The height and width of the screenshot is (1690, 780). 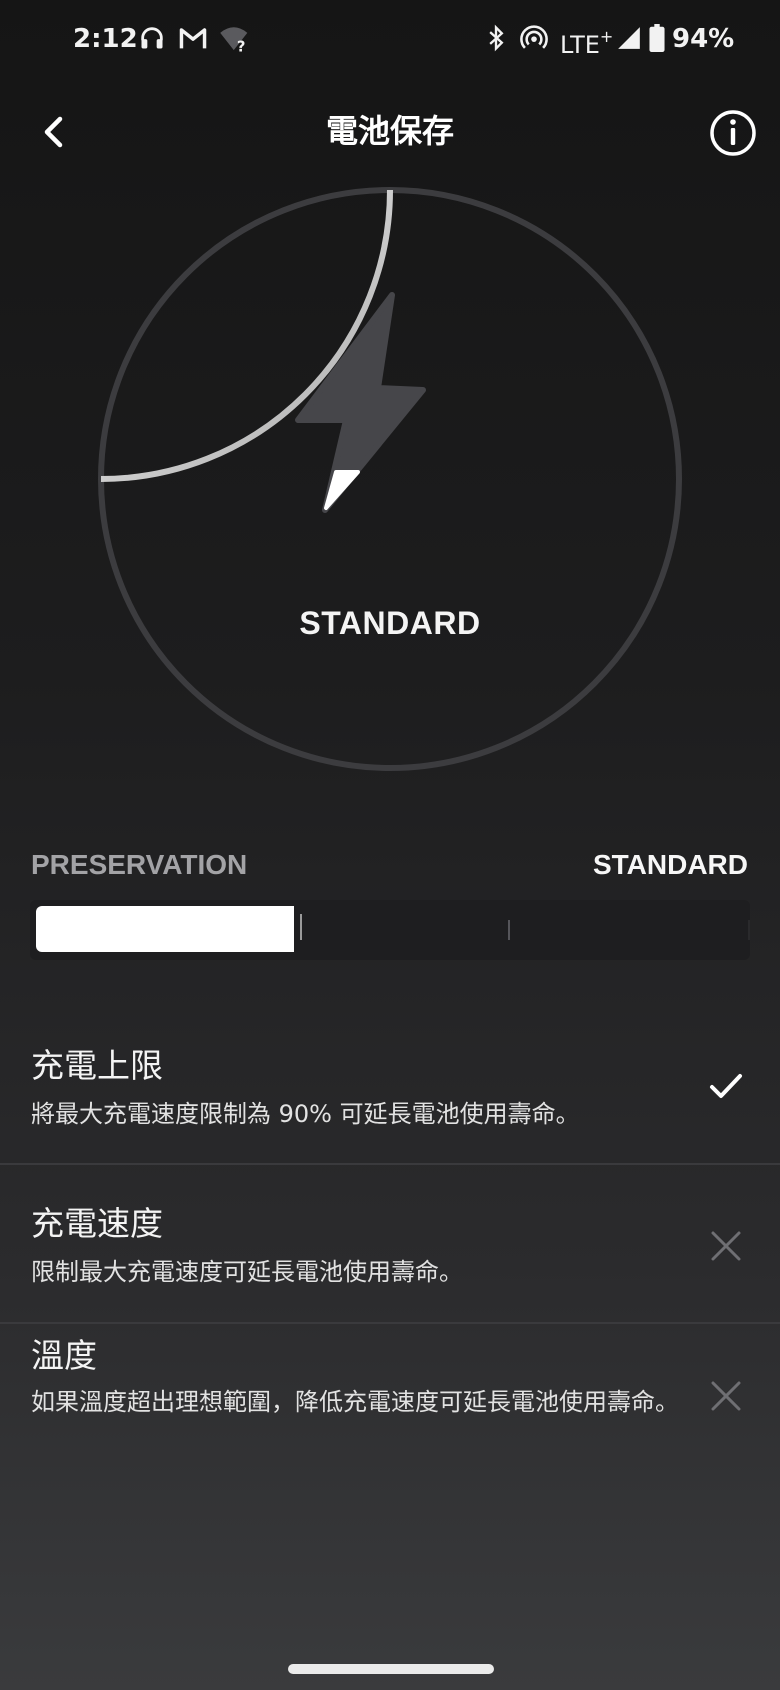 I want to click on setting-title: 充電上限, so click(x=97, y=1065).